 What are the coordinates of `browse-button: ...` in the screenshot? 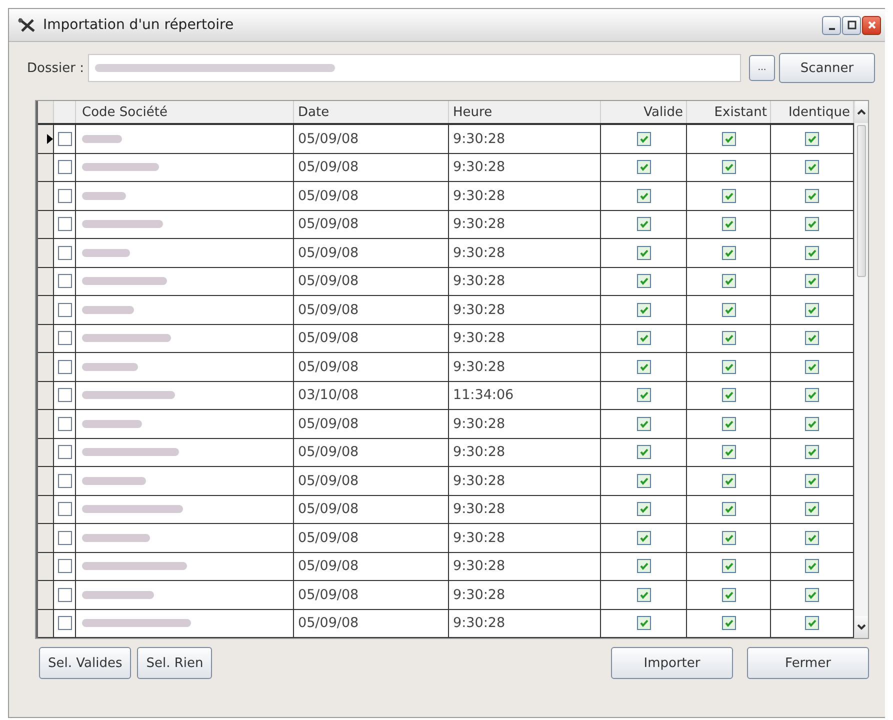 It's located at (762, 68).